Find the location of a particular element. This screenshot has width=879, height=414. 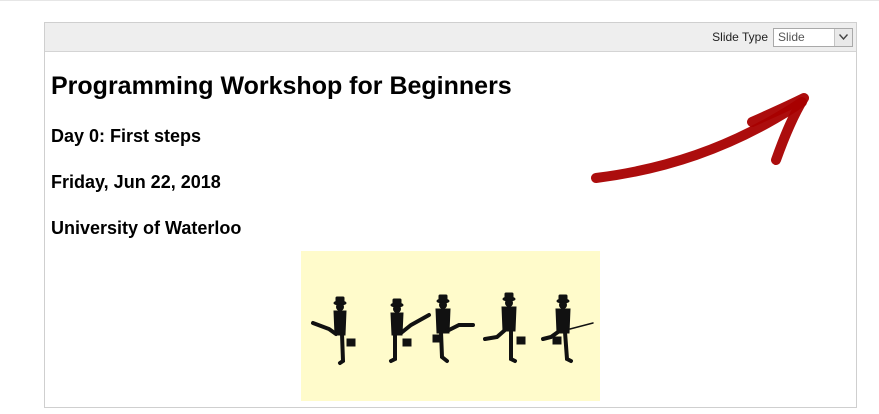

top-divider is located at coordinates (439, 0).